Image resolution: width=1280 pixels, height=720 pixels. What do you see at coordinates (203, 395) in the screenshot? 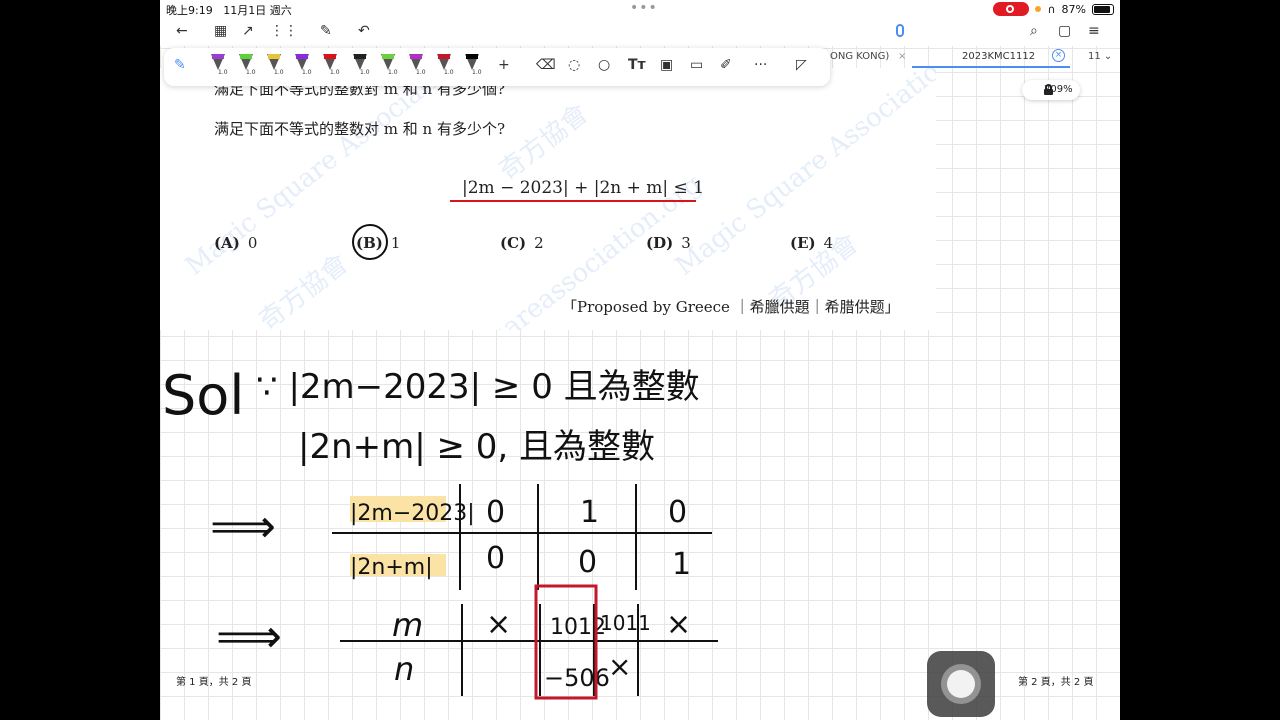
I see `sol-label: Sol` at bounding box center [203, 395].